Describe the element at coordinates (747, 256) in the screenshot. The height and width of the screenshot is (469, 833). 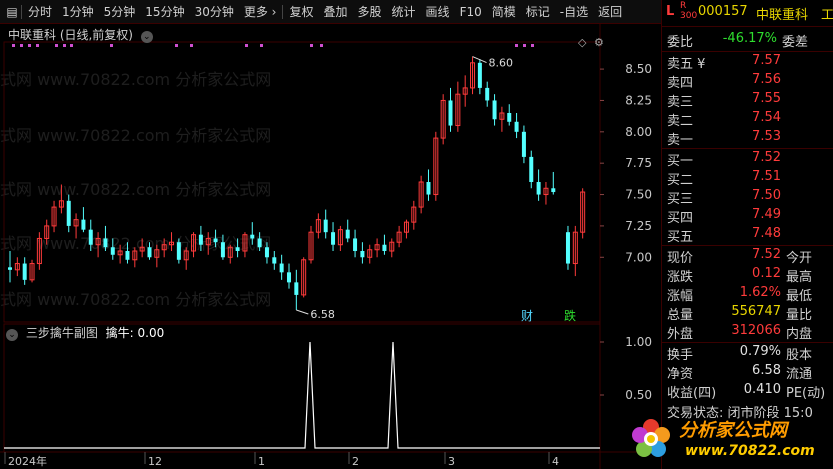
I see `stat-row: 现价 7.52 今开` at that location.